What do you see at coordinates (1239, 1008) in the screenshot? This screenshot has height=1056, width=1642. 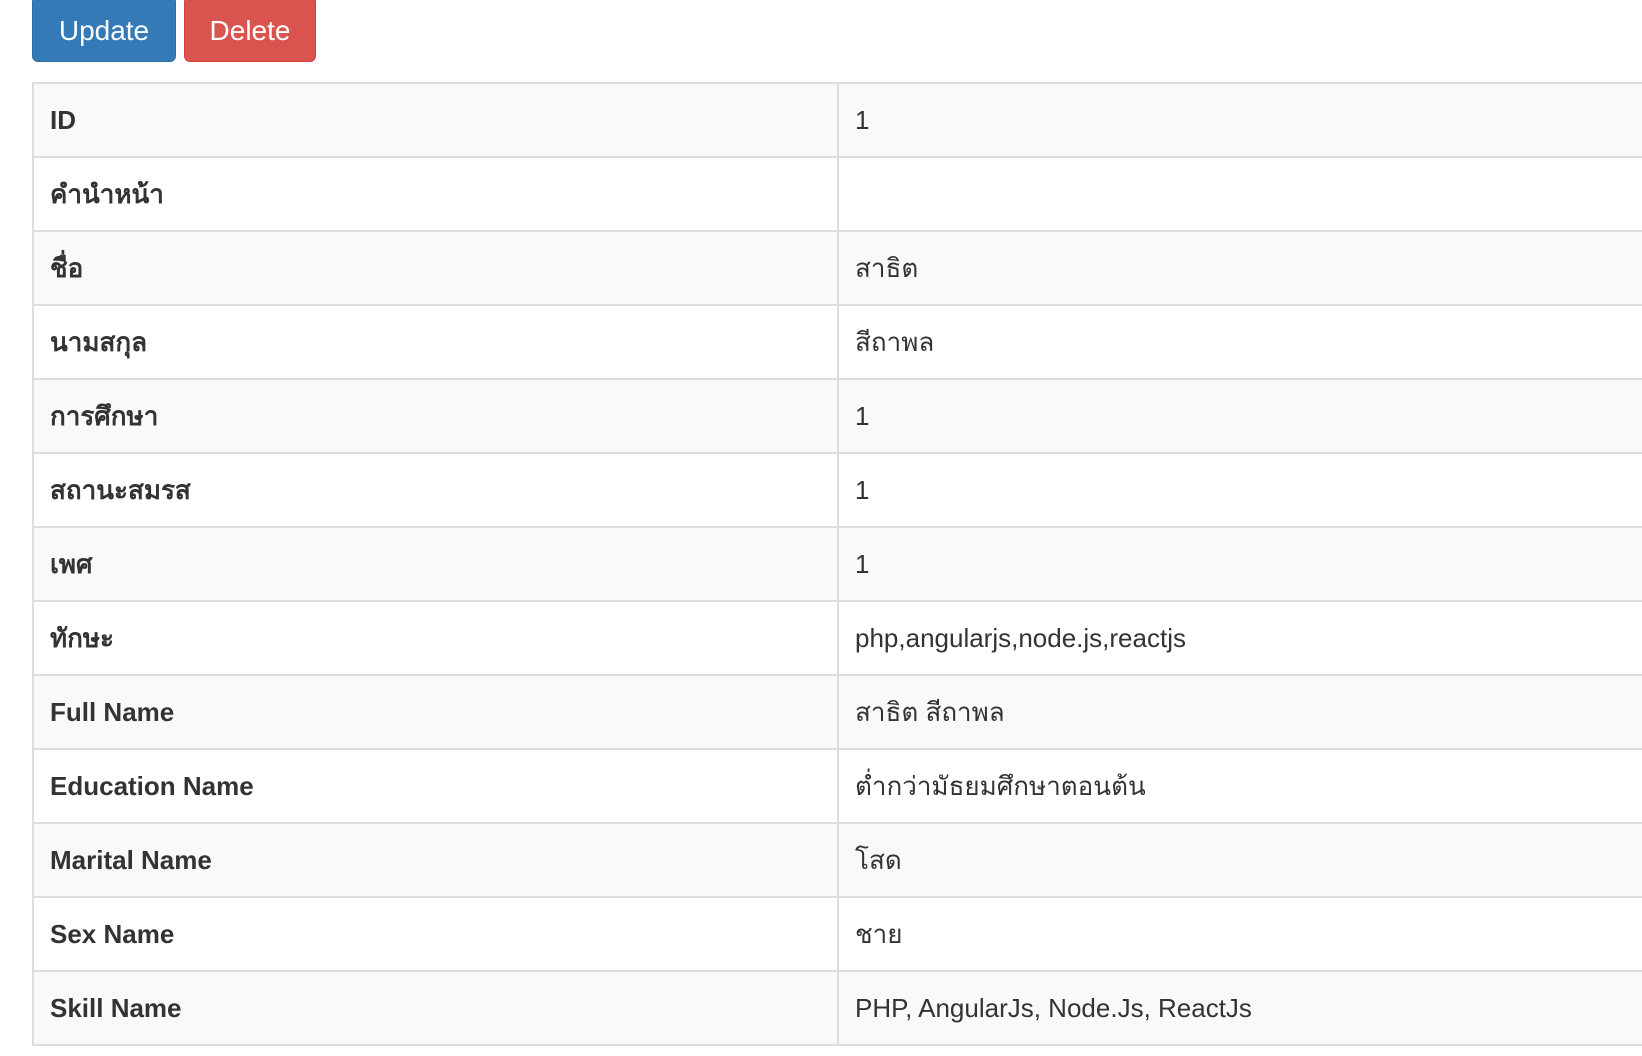 I see `detail-value: PHP, AngularJs, Node.Js, ReactJs` at bounding box center [1239, 1008].